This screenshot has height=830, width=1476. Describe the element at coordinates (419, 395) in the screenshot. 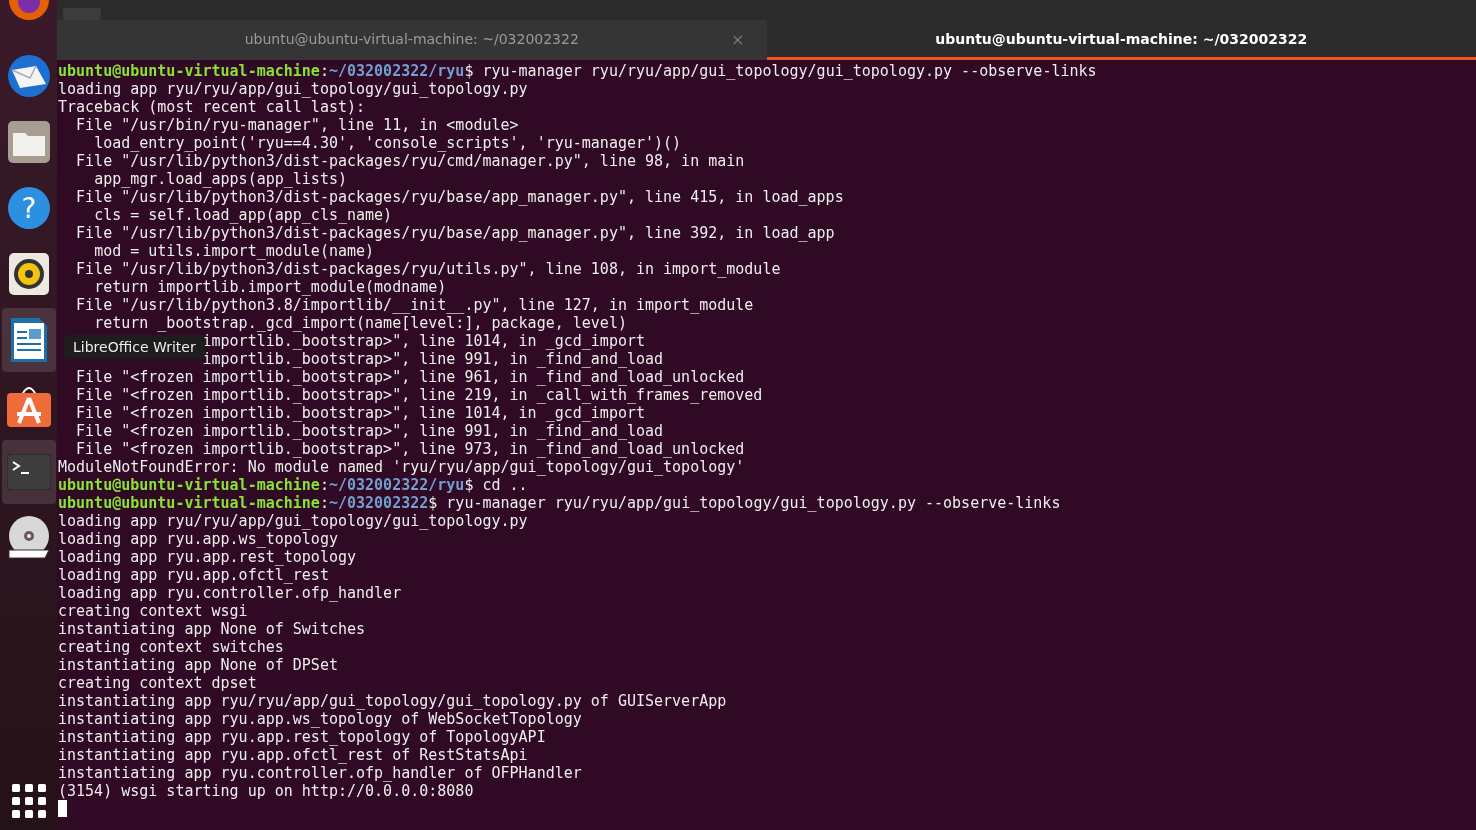

I see `output-line: File "<frozen importlib._bootstrap>", line 219, in _call_with_frames_removed` at that location.